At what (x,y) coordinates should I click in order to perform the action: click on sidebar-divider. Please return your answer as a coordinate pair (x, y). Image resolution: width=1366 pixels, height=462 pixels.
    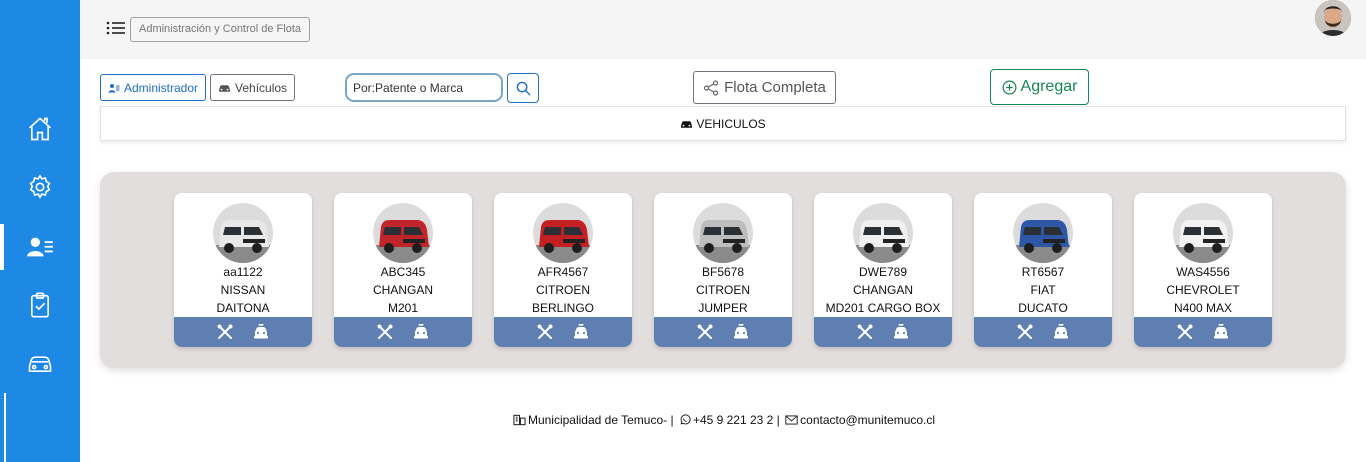
    Looking at the image, I should click on (5, 427).